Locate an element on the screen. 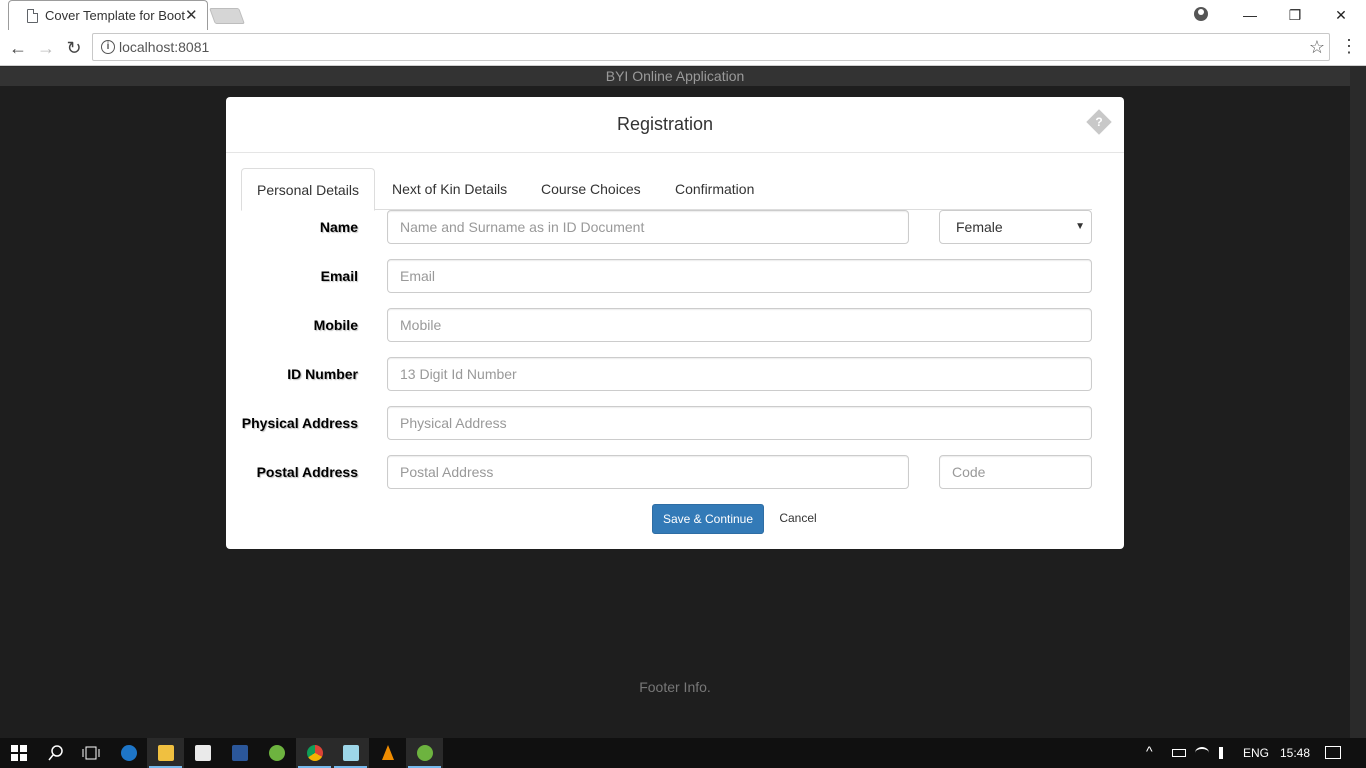 This screenshot has width=1366, height=768. folder-icon is located at coordinates (165, 753).